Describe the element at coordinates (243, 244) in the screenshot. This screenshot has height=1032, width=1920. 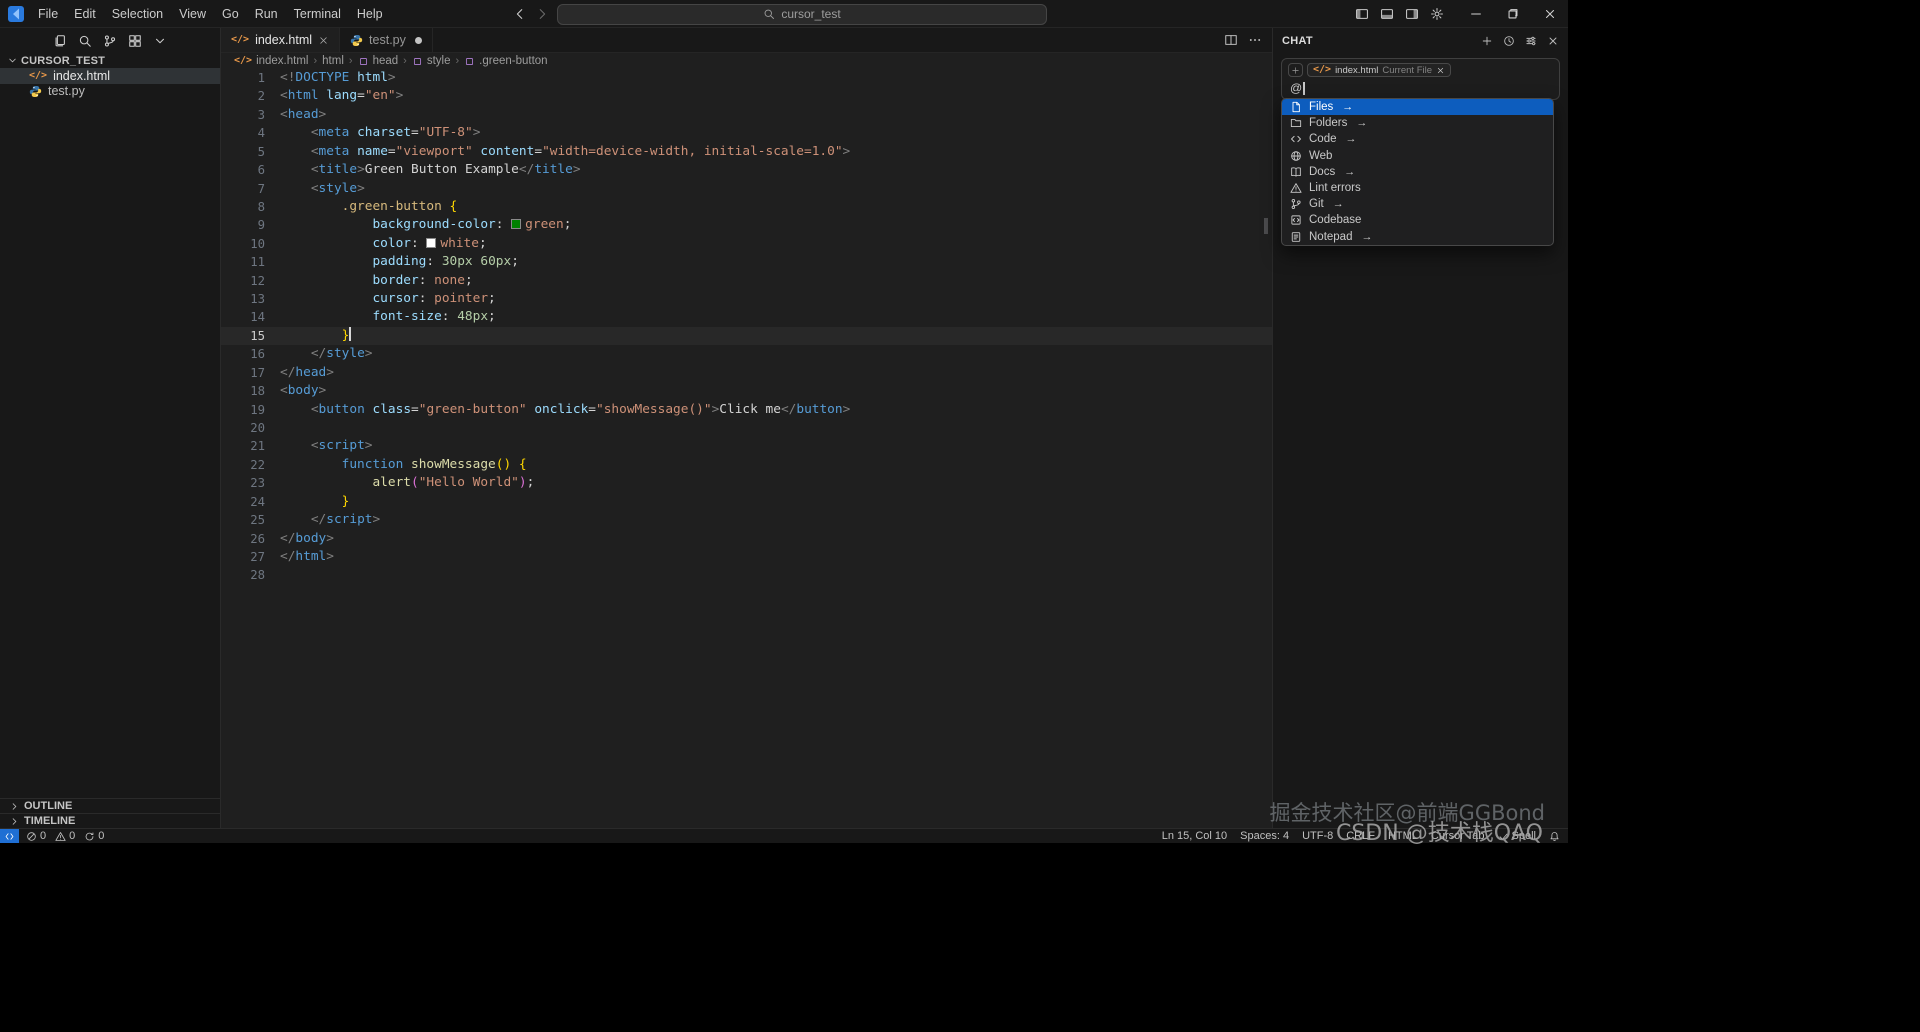
I see `line-number: 10` at that location.